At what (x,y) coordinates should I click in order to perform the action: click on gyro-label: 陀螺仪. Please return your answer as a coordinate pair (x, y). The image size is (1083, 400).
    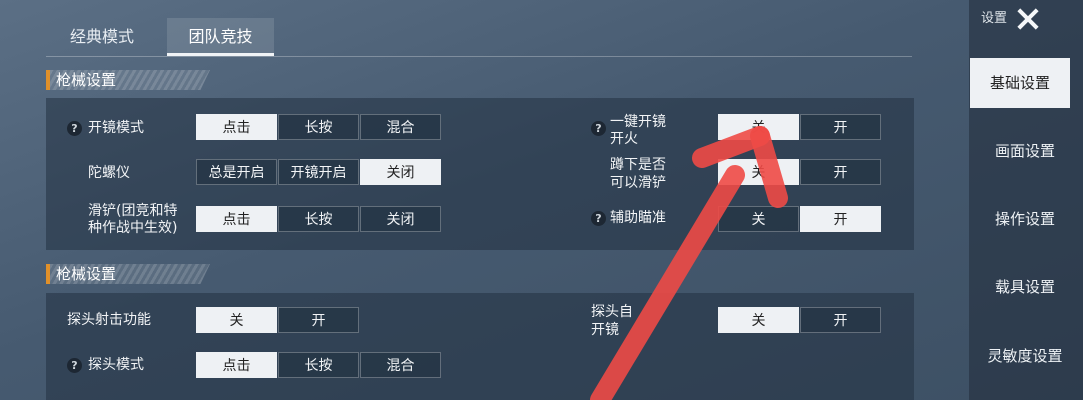
    Looking at the image, I should click on (109, 173).